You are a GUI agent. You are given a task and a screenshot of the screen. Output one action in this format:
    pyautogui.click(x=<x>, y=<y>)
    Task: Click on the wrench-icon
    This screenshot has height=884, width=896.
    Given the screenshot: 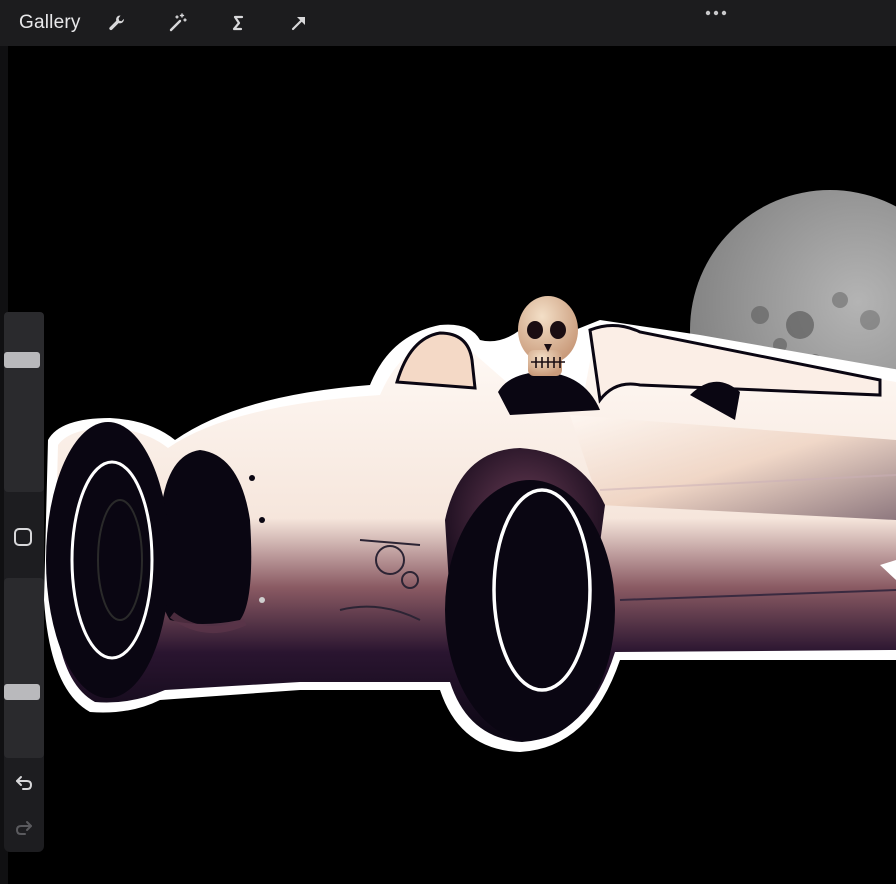 What is the action you would take?
    pyautogui.click(x=116, y=23)
    